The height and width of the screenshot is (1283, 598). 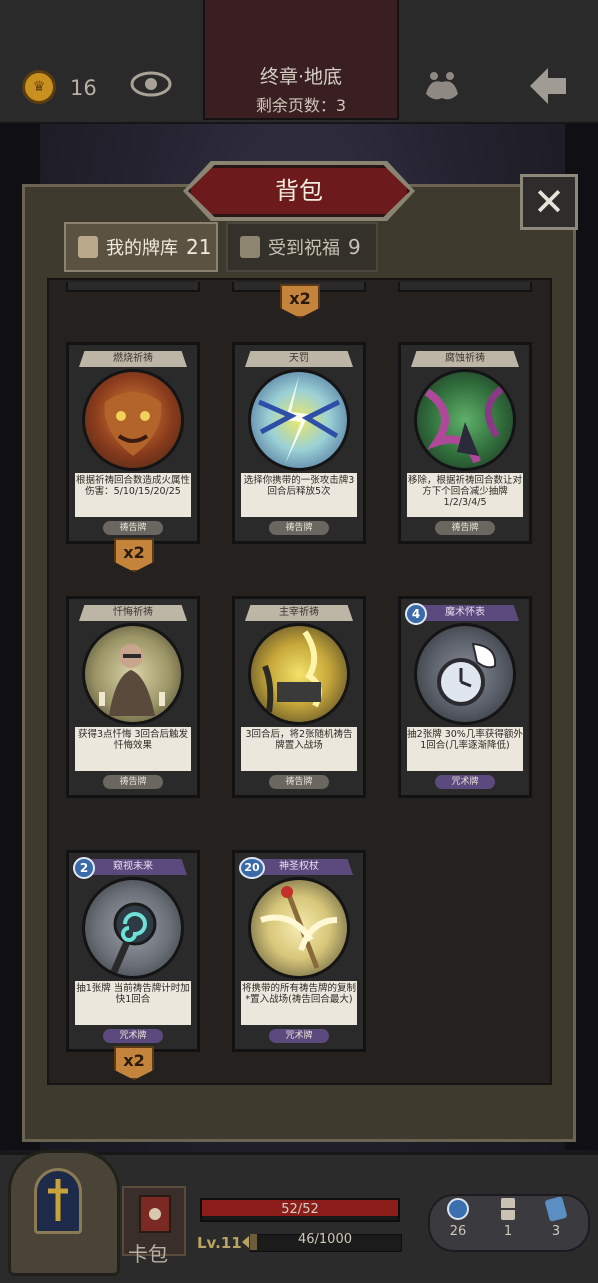 I want to click on card-corrosion-prayer: 腐蚀祈祷 移除，根据祈祷回合数让对方下个回合减少抽牌1/2/3/4/5 祷告牌, so click(x=465, y=443).